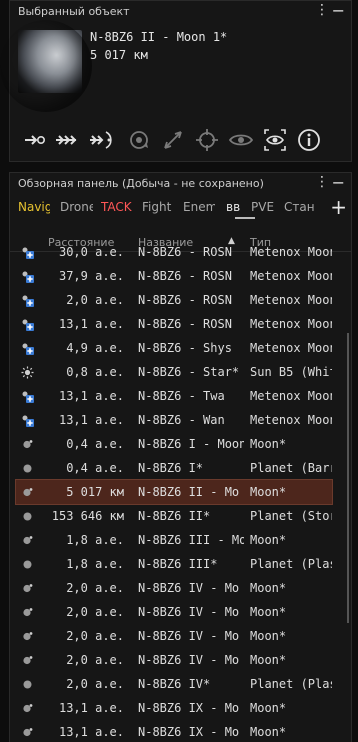 Image resolution: width=358 pixels, height=742 pixels. What do you see at coordinates (101, 140) in the screenshot?
I see `jump-icon` at bounding box center [101, 140].